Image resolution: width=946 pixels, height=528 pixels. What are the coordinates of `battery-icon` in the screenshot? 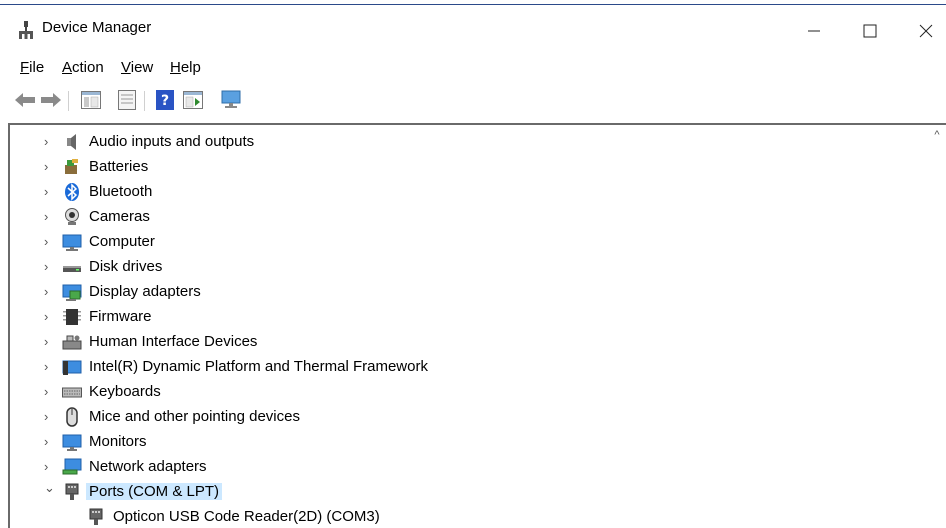 It's located at (72, 167).